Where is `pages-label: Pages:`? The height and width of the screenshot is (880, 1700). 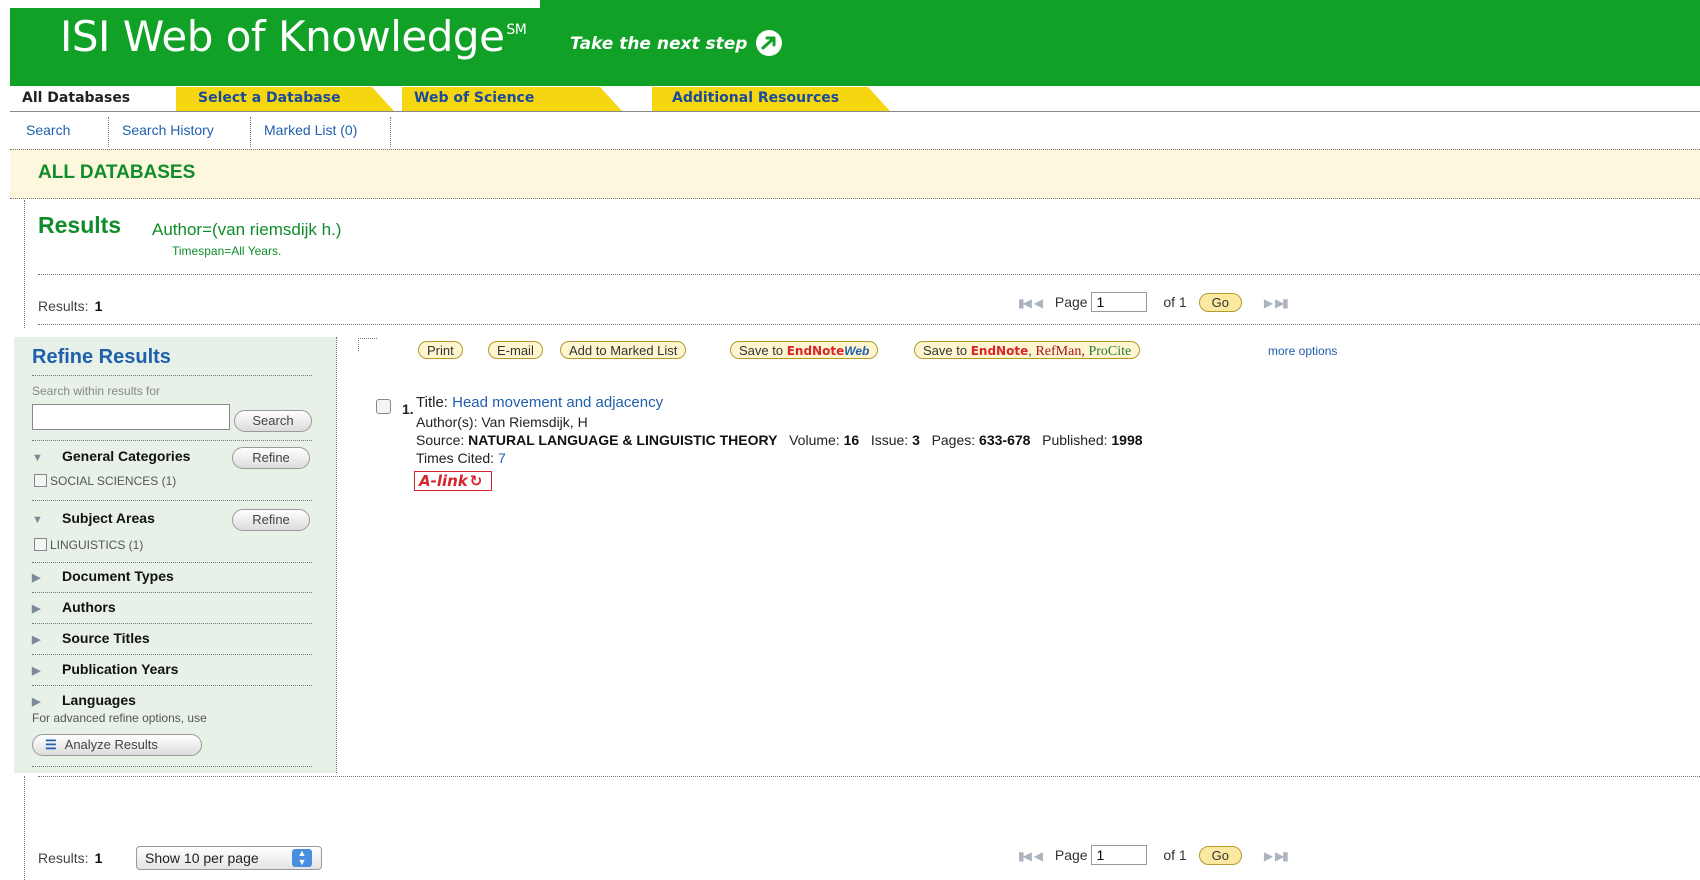 pages-label: Pages: is located at coordinates (953, 440).